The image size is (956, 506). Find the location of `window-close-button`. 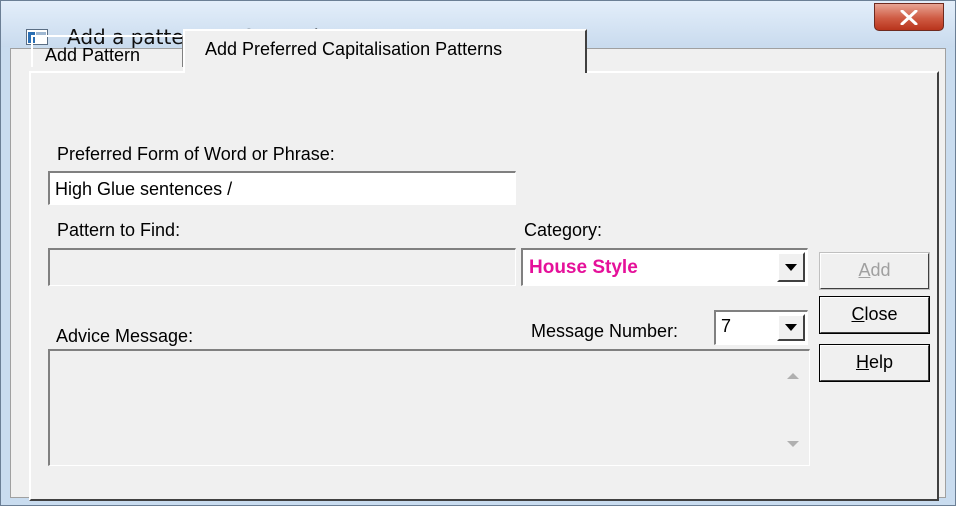

window-close-button is located at coordinates (909, 17).